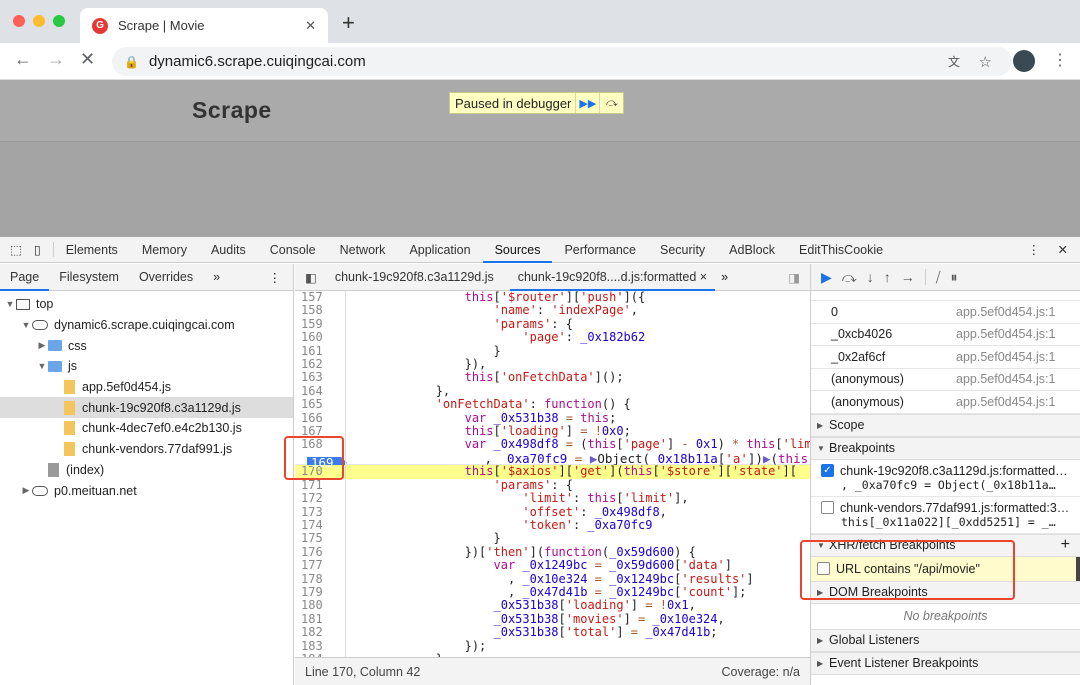  What do you see at coordinates (216, 277) in the screenshot?
I see `more-tabs-button: »` at bounding box center [216, 277].